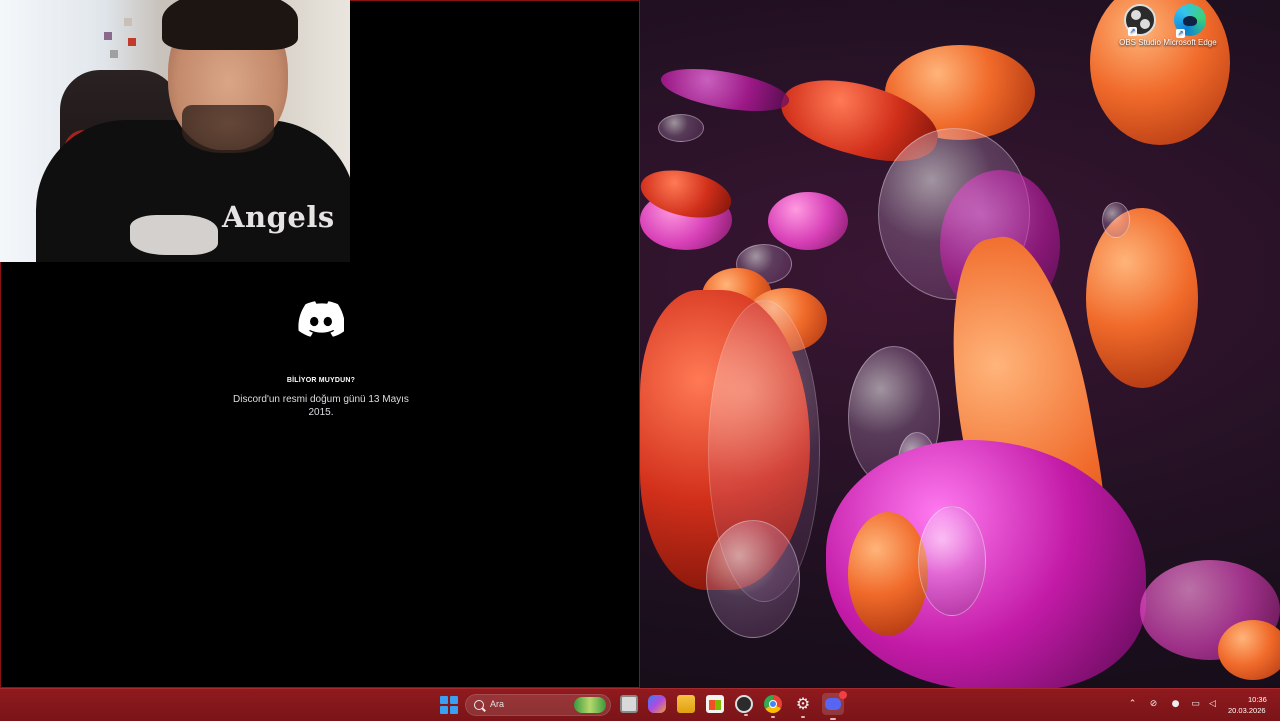  What do you see at coordinates (1212, 704) in the screenshot?
I see `volume-icon: ◁` at bounding box center [1212, 704].